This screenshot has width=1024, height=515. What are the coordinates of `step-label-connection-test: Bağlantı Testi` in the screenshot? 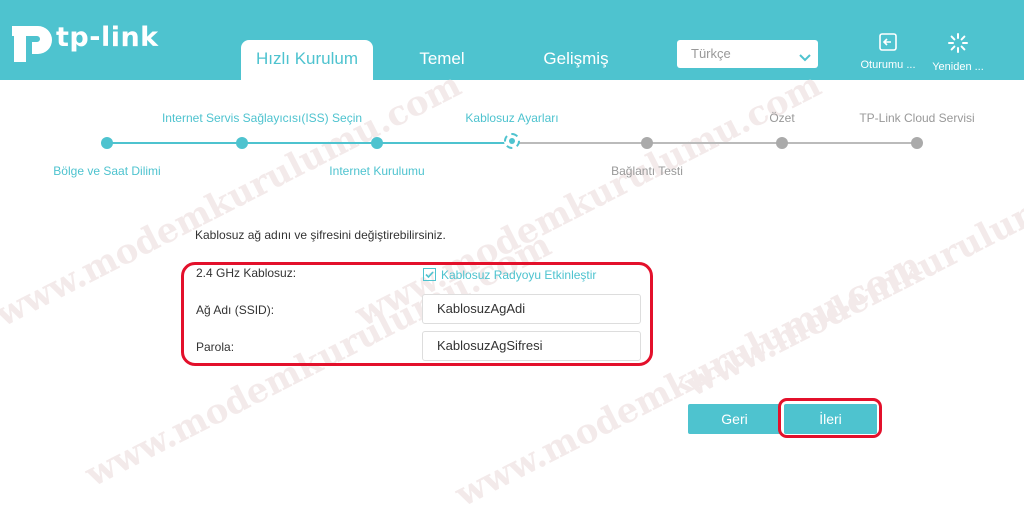 It's located at (647, 171).